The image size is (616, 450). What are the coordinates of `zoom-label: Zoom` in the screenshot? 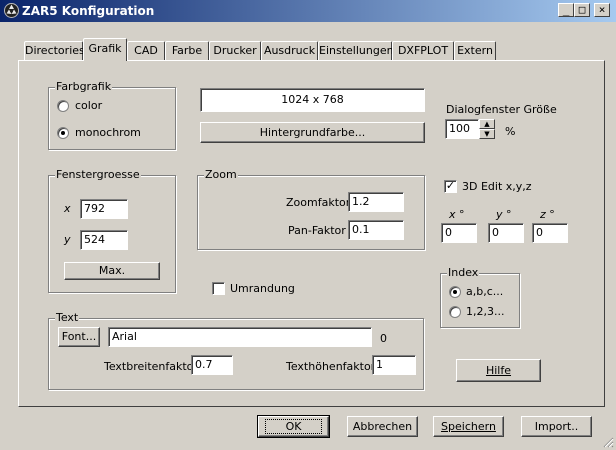 It's located at (221, 174).